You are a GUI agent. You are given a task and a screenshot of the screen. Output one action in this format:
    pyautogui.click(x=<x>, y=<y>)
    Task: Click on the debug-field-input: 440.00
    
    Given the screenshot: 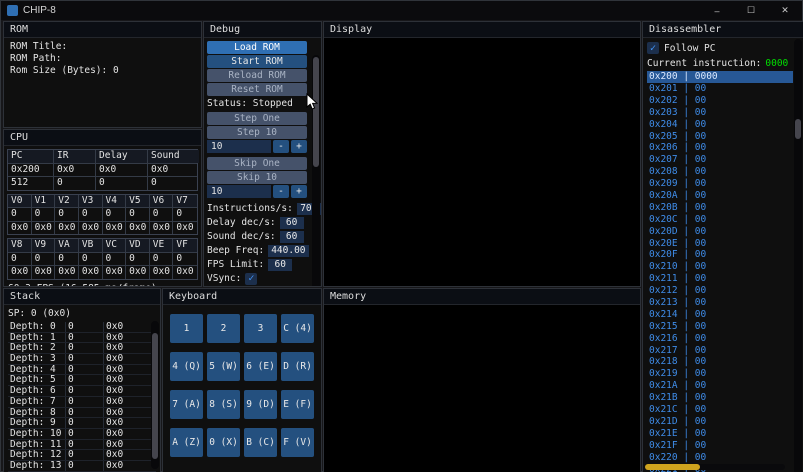 What is the action you would take?
    pyautogui.click(x=288, y=250)
    